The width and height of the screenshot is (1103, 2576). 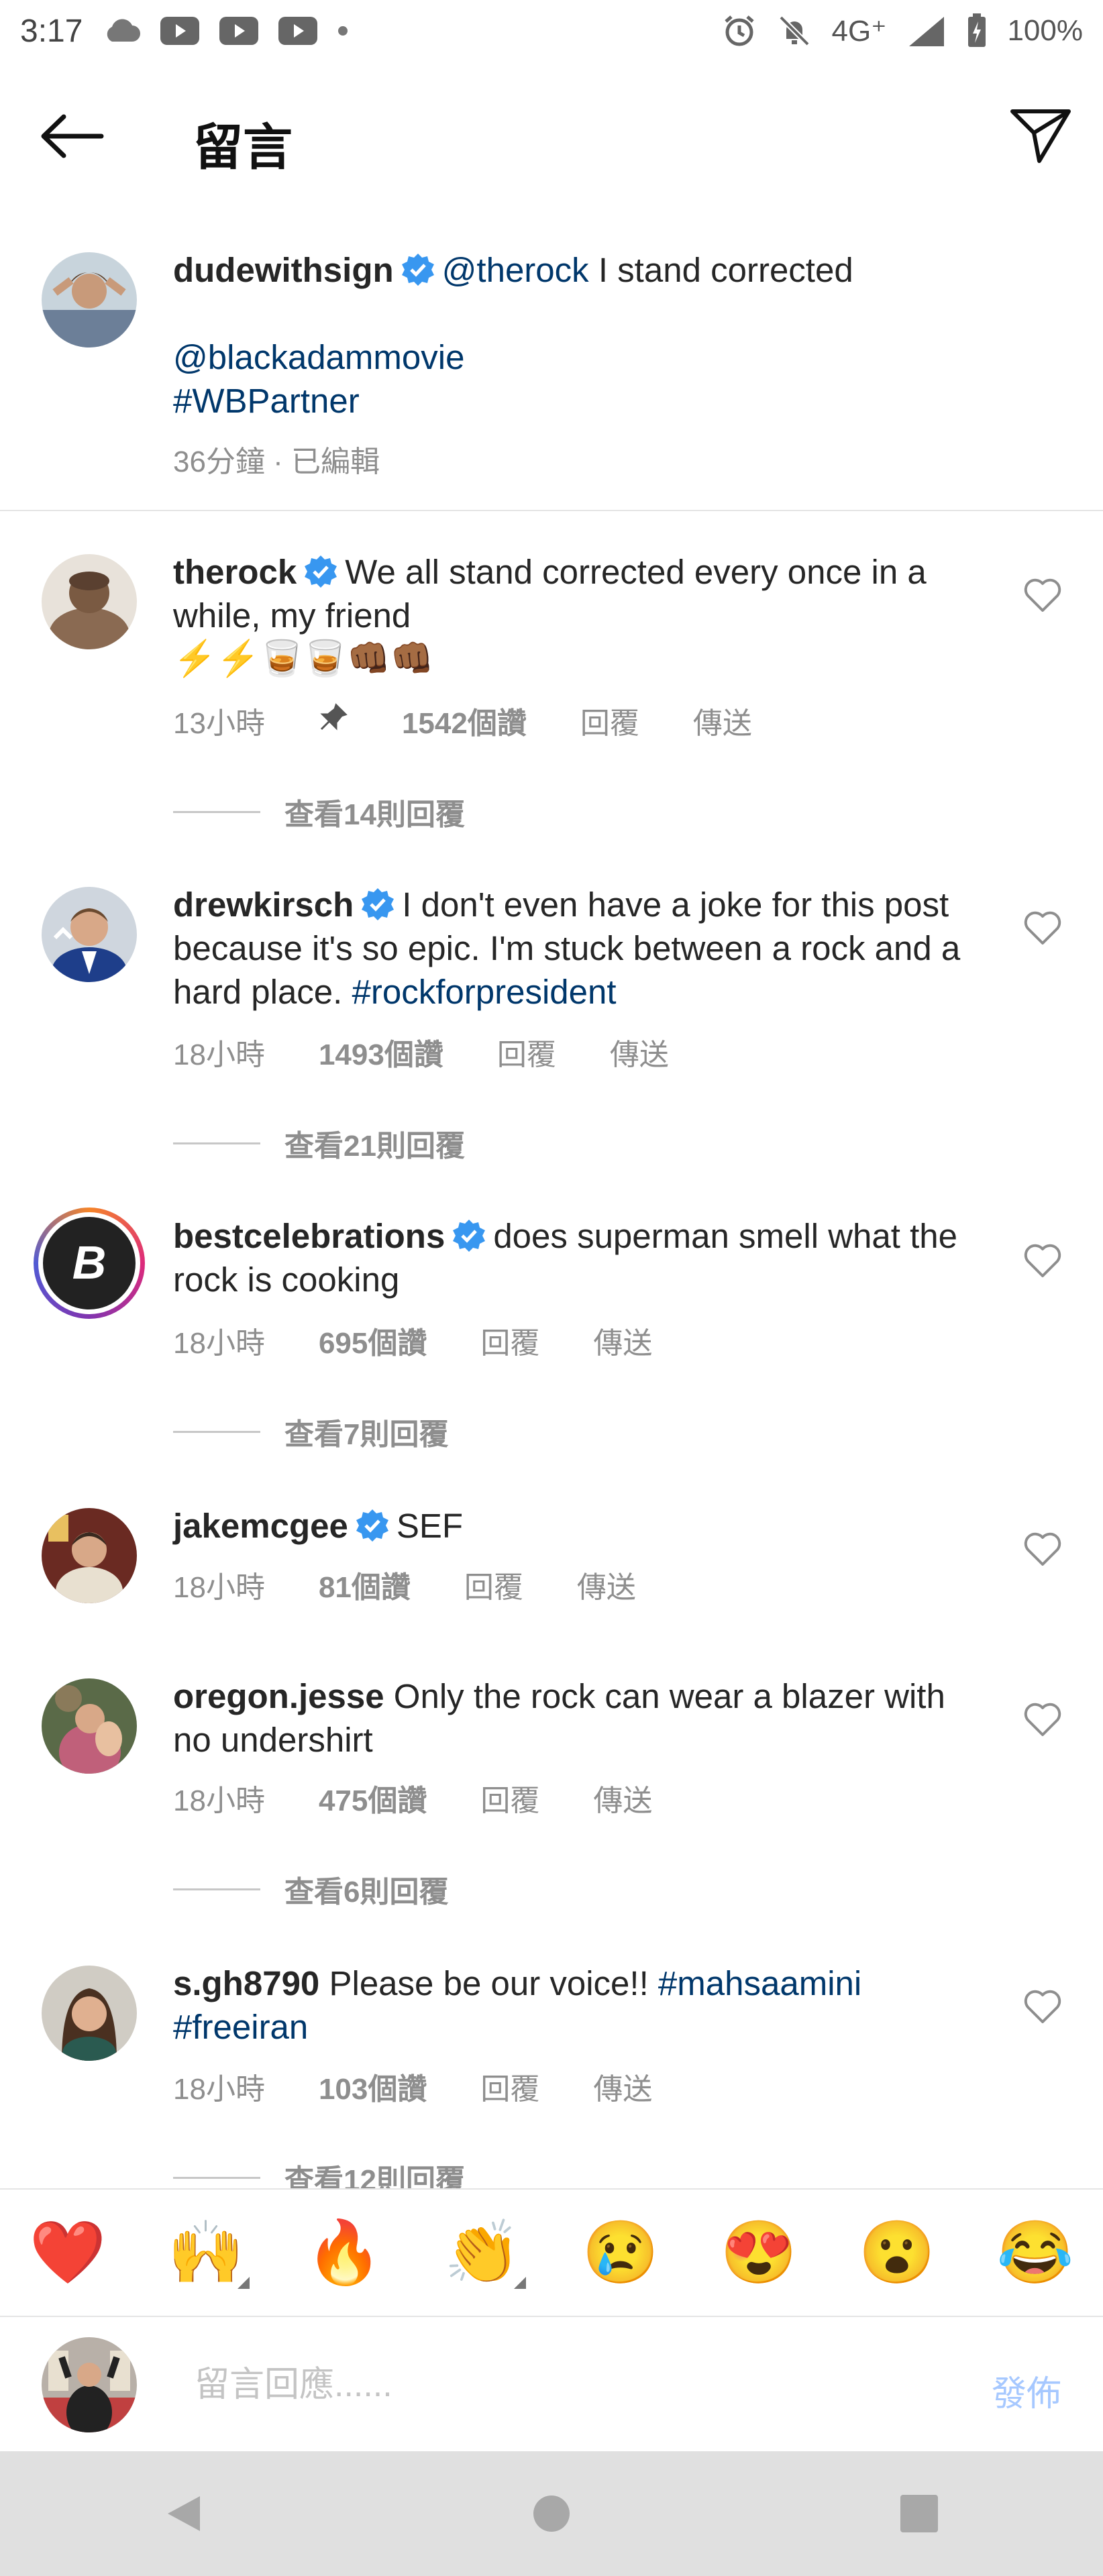 I want to click on post-button: 發佈, so click(x=1026, y=2390).